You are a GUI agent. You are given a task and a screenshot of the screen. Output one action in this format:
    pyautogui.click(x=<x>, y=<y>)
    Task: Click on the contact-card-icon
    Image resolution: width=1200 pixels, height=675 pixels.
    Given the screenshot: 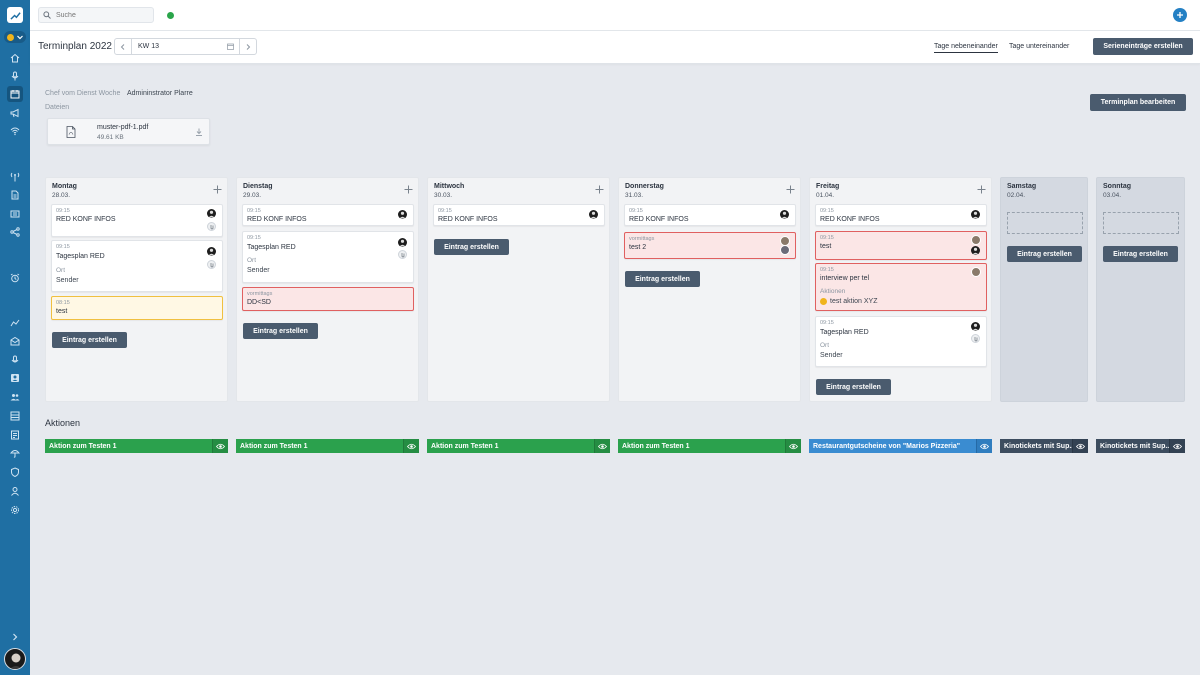 What is the action you would take?
    pyautogui.click(x=15, y=378)
    